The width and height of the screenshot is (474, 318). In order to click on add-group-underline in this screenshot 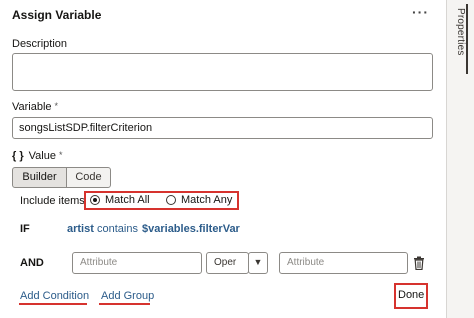, I will do `click(124, 304)`.